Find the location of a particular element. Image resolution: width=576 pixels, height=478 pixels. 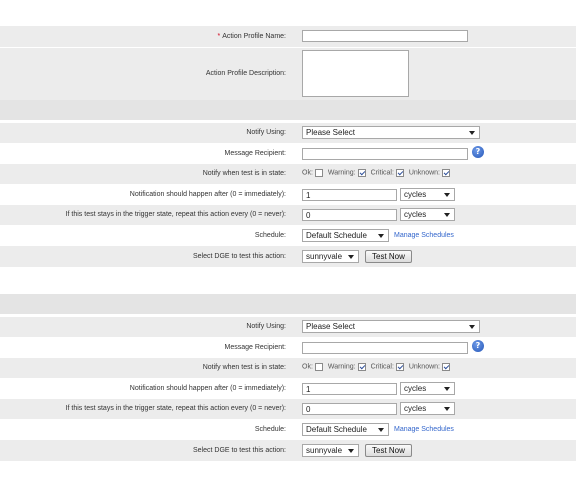

profile-description-row: Action Profile Description: is located at coordinates (288, 74).